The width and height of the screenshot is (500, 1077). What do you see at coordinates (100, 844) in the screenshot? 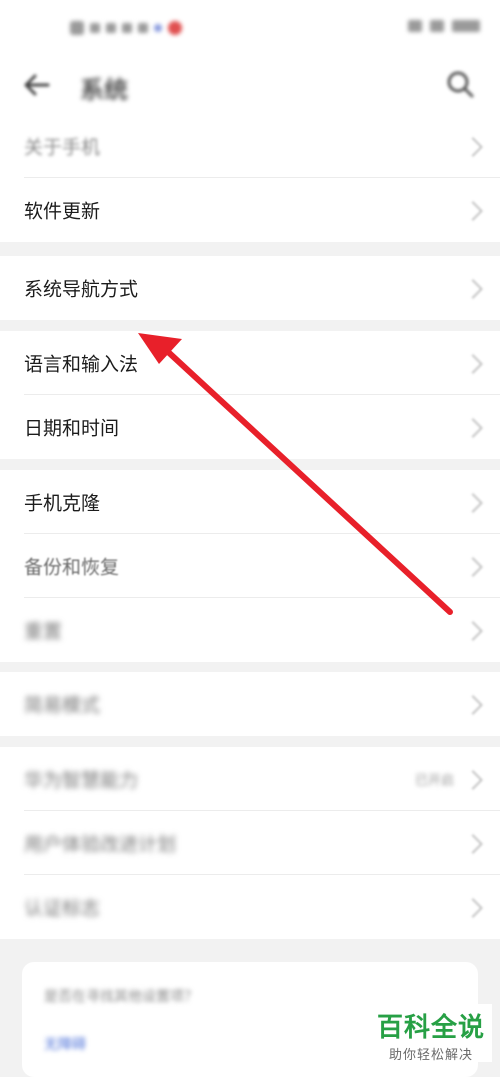
I see `settings-item-label: 用户体验改进计划` at bounding box center [100, 844].